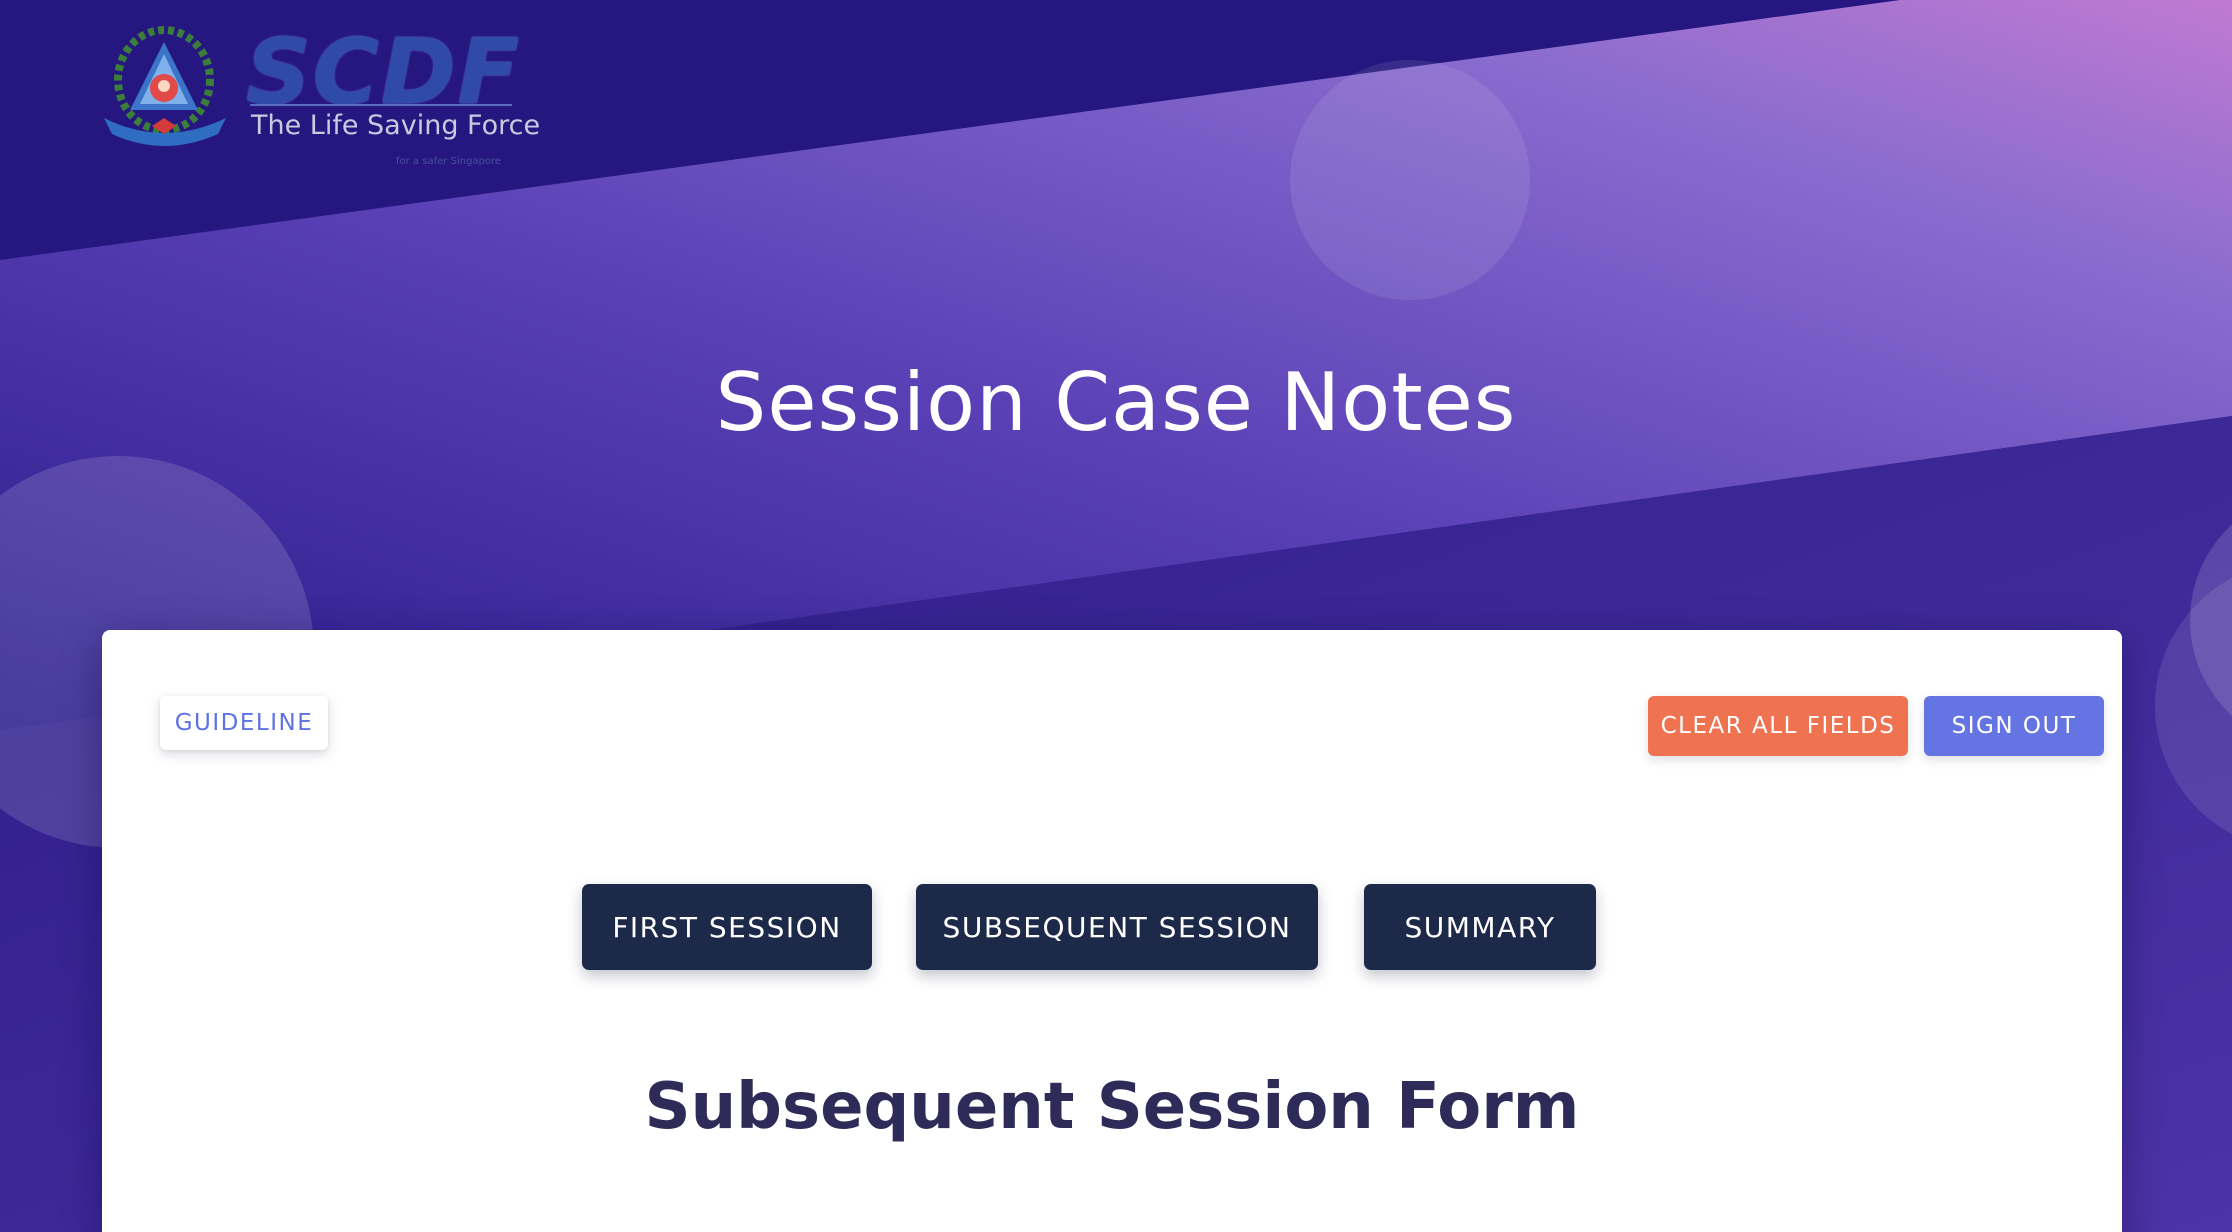 The image size is (2232, 1232). I want to click on page-title: Session Case Notes, so click(1116, 402).